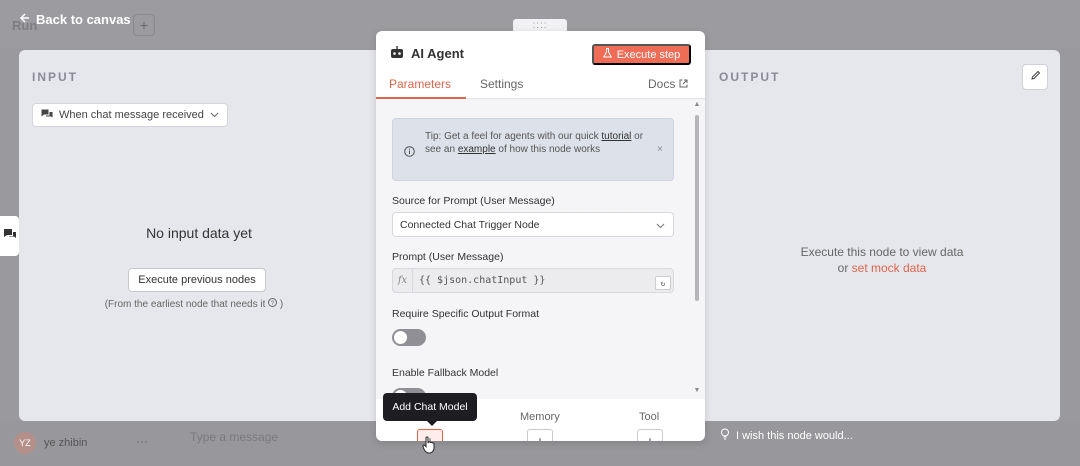  I want to click on require-output-label: Require Specific Output Format, so click(466, 314).